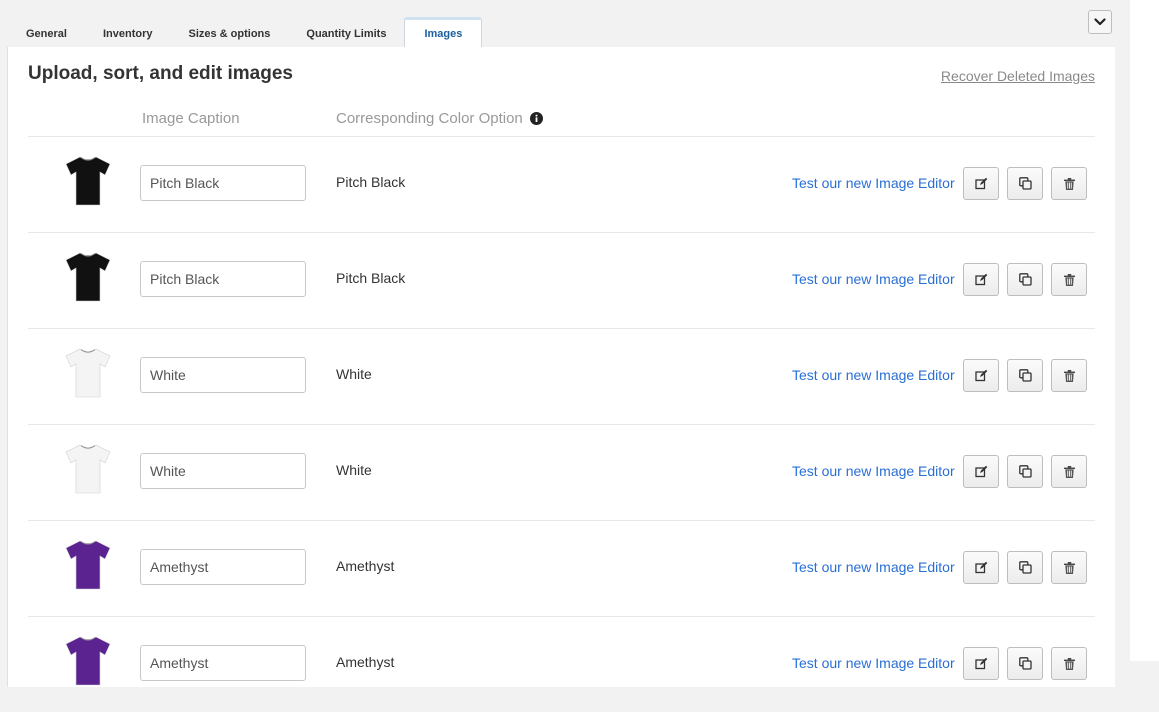  Describe the element at coordinates (229, 33) in the screenshot. I see `tab-sizes-options: Sizes & options` at that location.